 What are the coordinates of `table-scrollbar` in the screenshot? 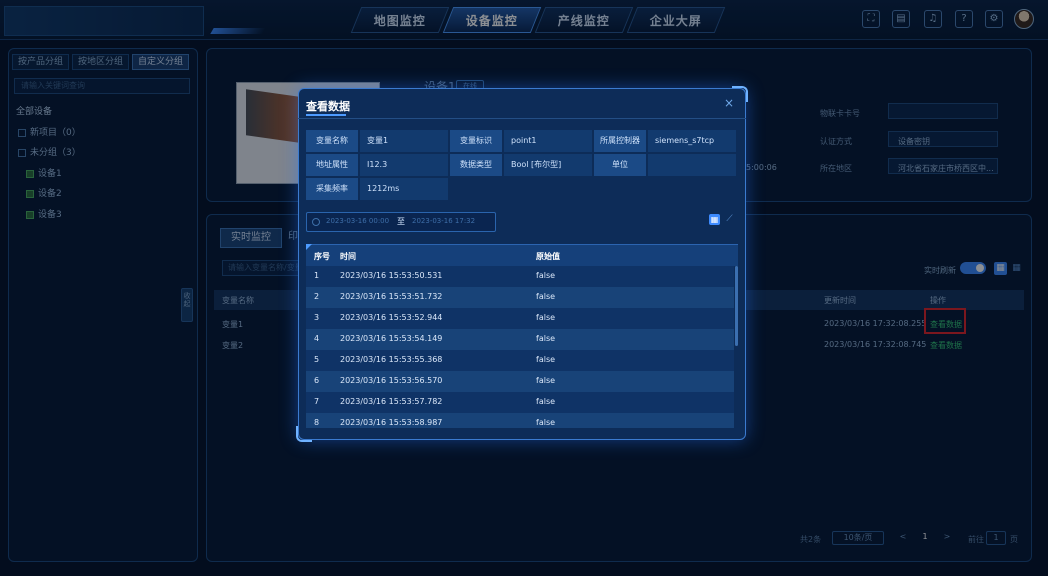 It's located at (736, 306).